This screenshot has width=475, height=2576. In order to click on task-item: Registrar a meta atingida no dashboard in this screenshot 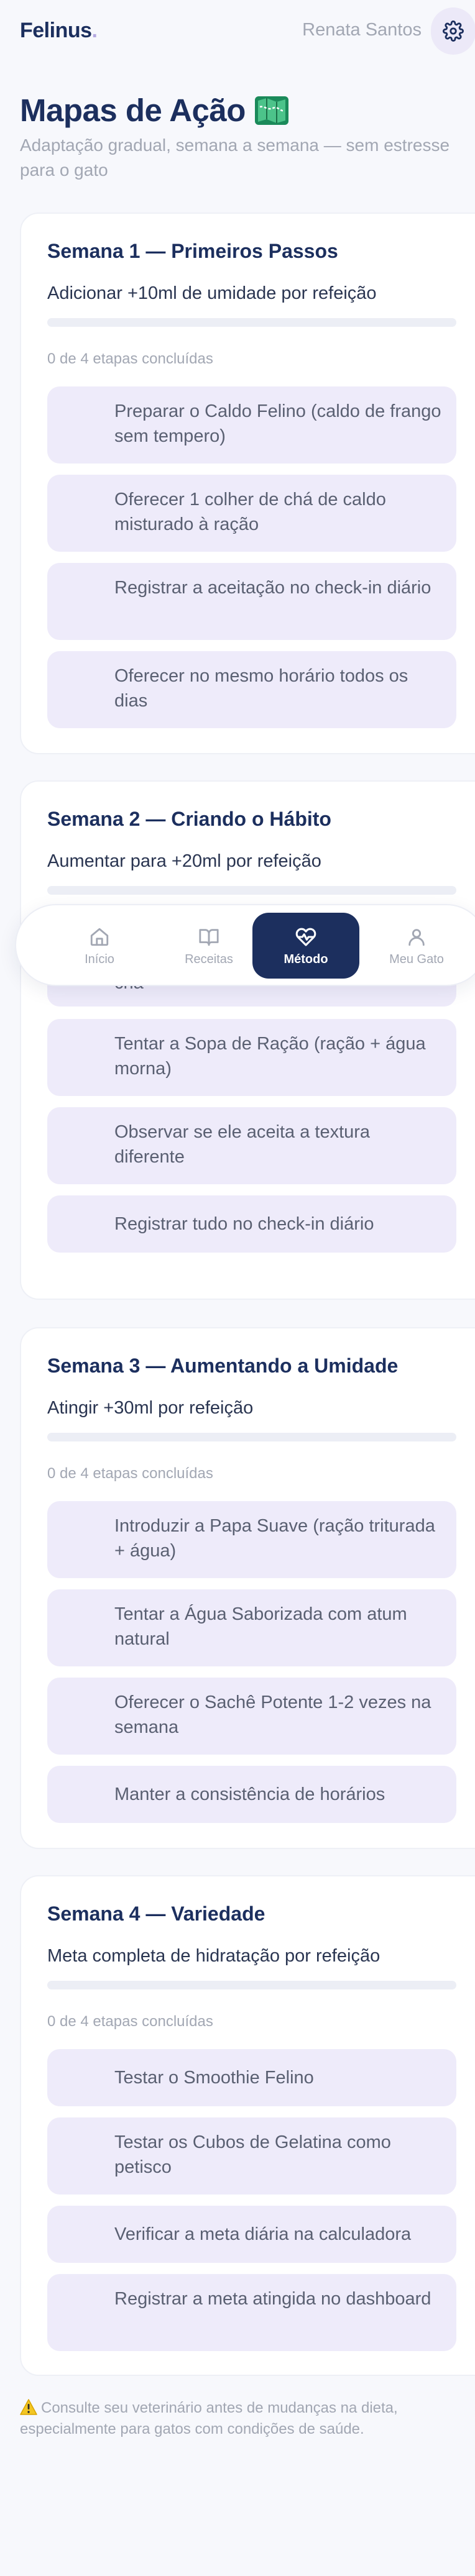, I will do `click(251, 2312)`.